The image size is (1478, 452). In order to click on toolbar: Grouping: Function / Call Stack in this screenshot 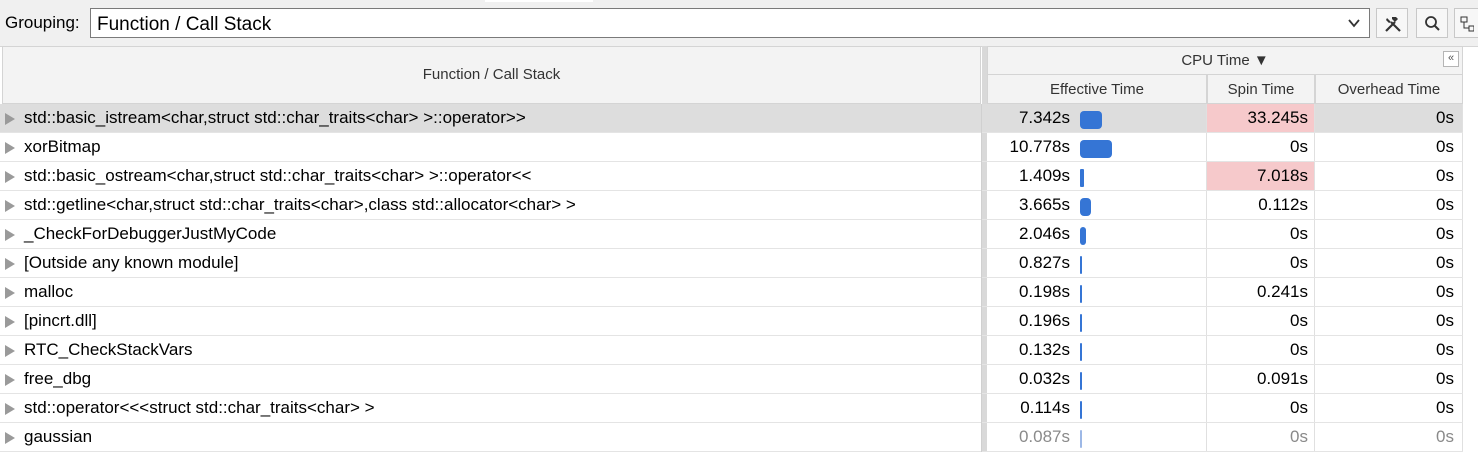, I will do `click(739, 23)`.